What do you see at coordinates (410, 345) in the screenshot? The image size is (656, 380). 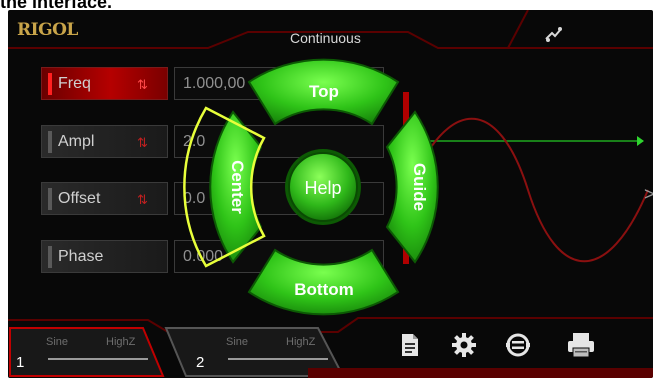 I see `document-icon` at bounding box center [410, 345].